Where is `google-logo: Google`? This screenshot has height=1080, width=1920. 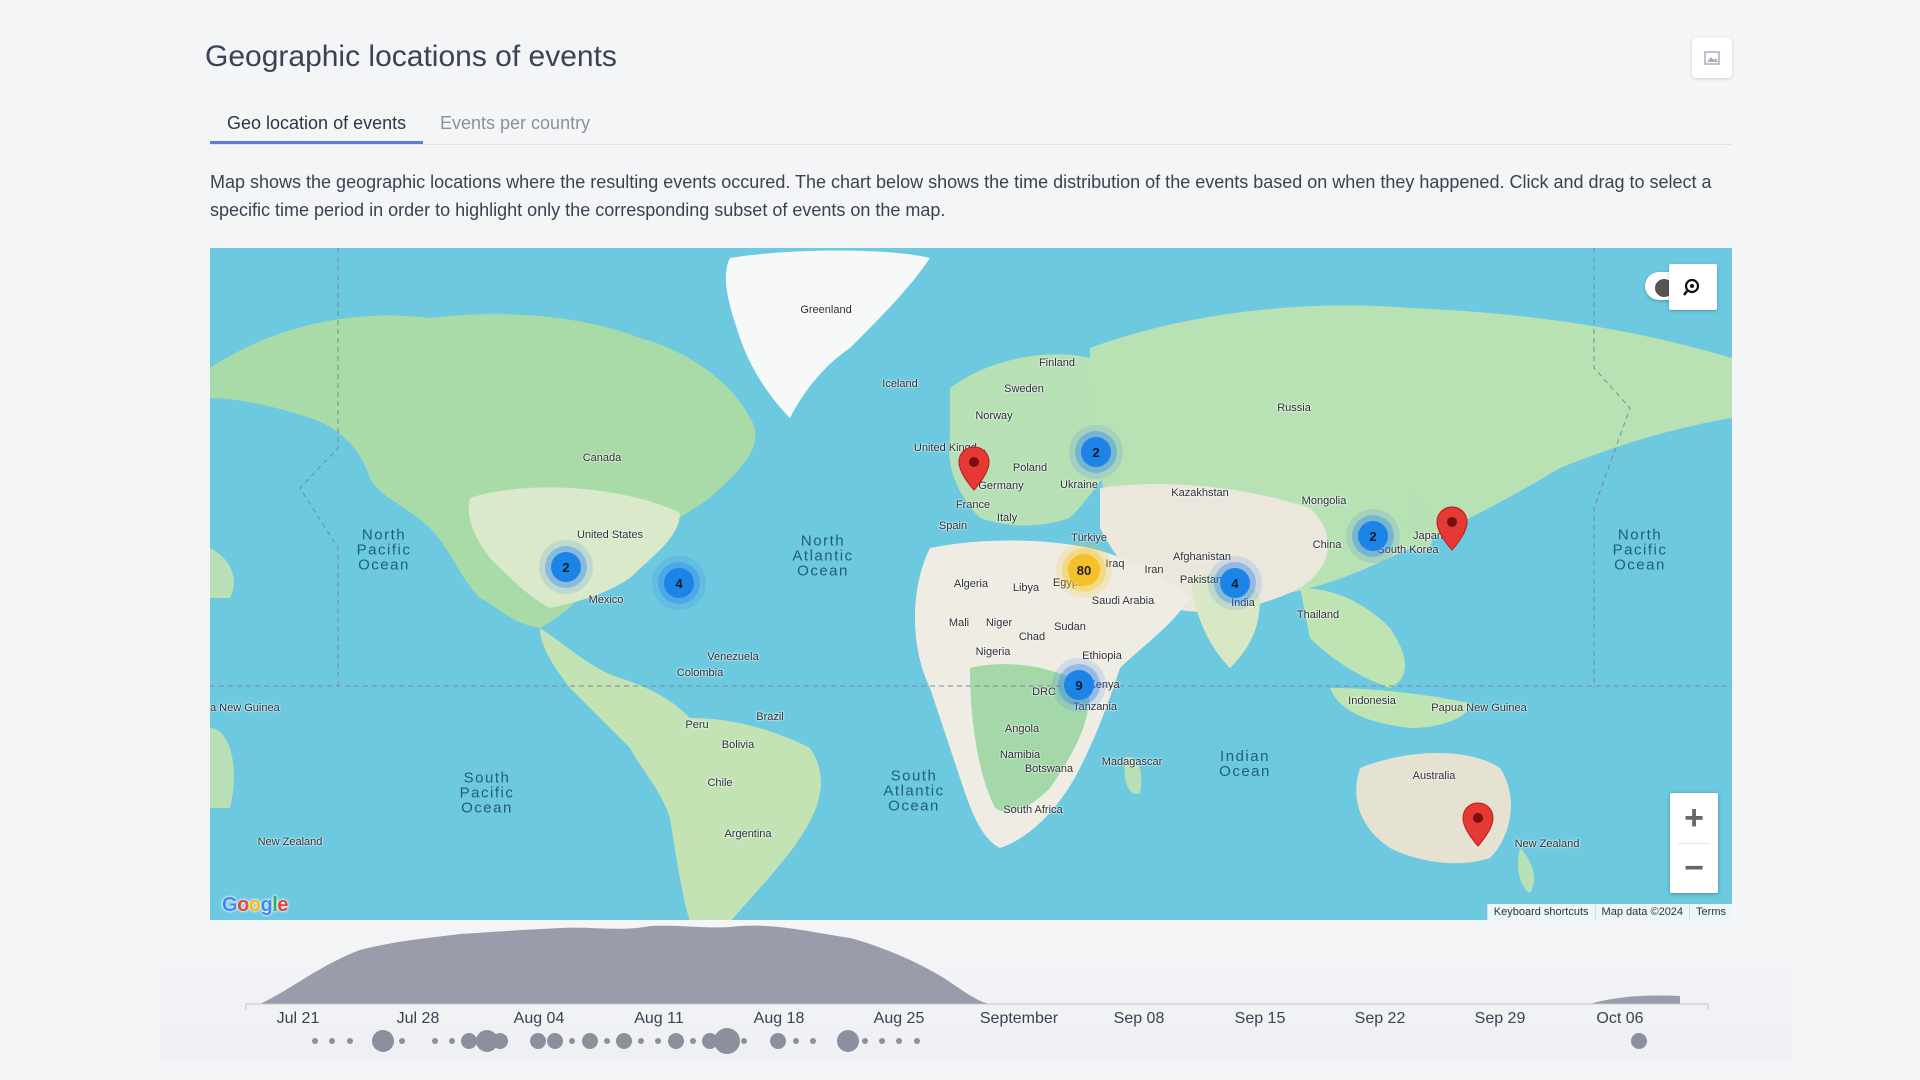 google-logo: Google is located at coordinates (255, 905).